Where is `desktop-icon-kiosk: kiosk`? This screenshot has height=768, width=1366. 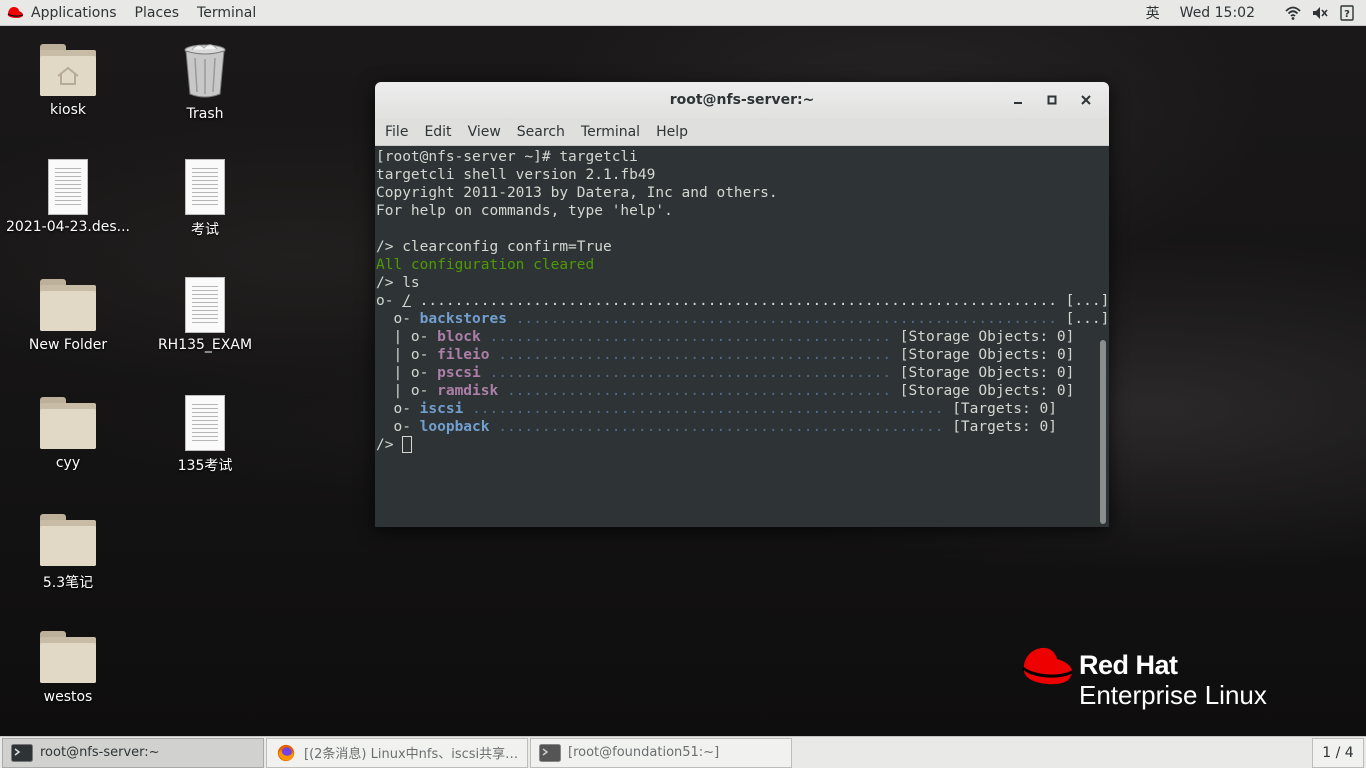
desktop-icon-kiosk: kiosk is located at coordinates (68, 80).